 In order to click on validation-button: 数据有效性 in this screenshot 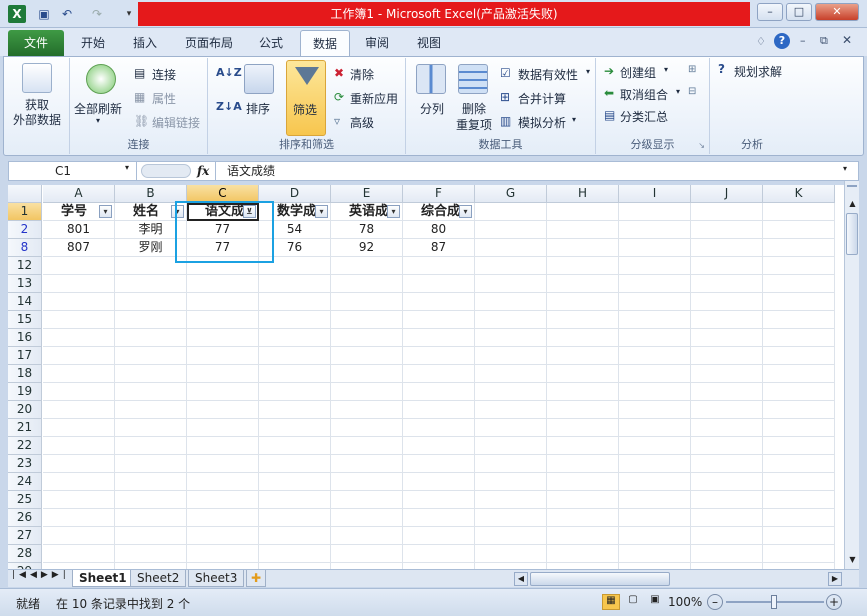, I will do `click(548, 74)`.